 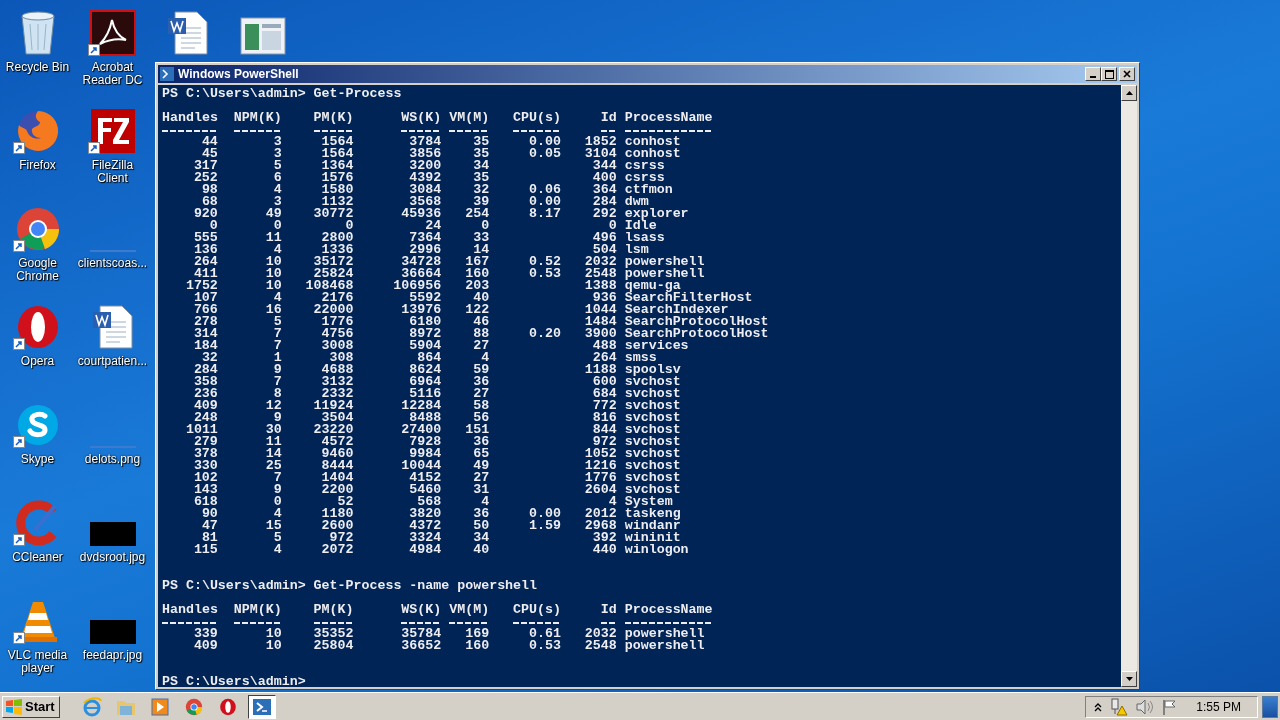 I want to click on table-cell-text: 3820, so click(x=425, y=514).